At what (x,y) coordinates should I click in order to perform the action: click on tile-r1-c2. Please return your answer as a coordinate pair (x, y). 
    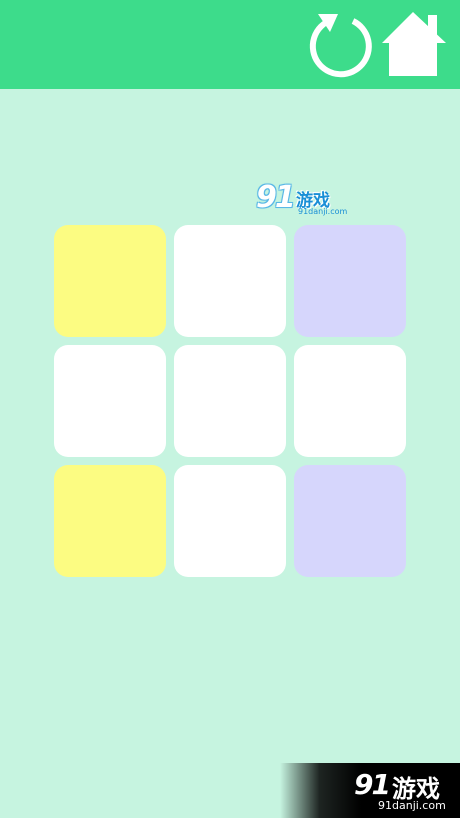
    Looking at the image, I should click on (350, 401).